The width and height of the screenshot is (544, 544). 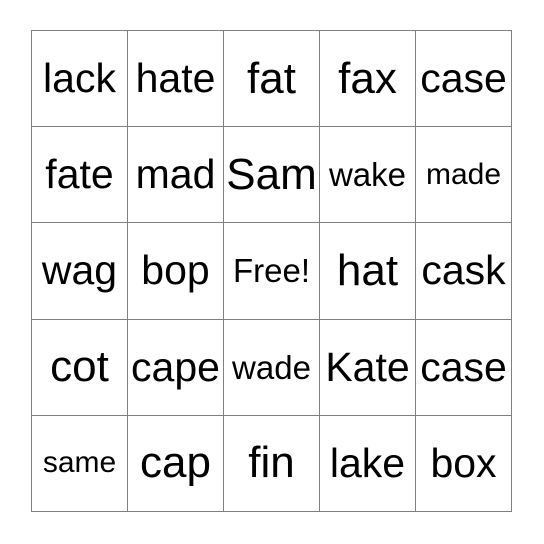 I want to click on bingo-cell: cape, so click(x=176, y=367).